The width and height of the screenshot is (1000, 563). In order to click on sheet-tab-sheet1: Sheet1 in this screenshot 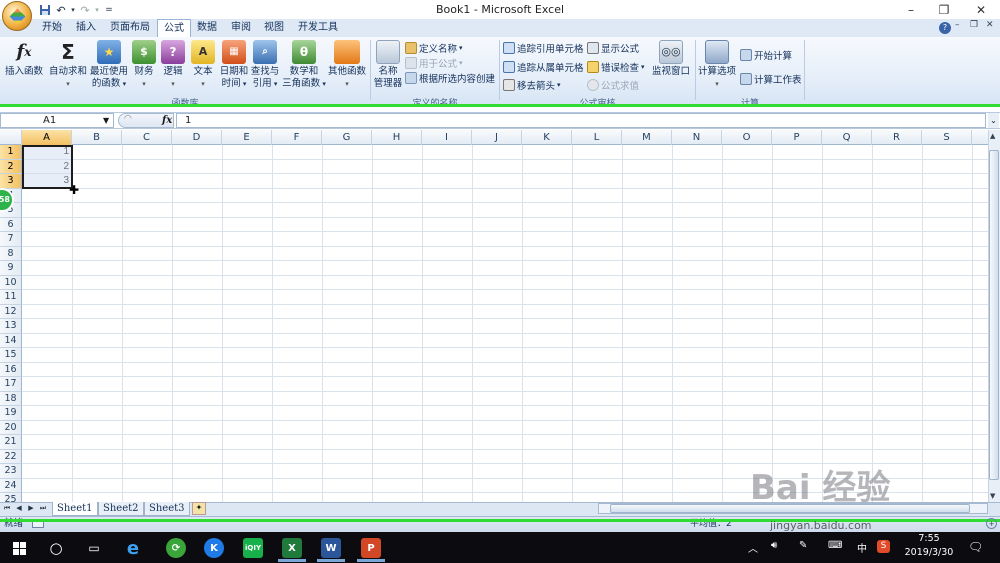, I will do `click(75, 509)`.